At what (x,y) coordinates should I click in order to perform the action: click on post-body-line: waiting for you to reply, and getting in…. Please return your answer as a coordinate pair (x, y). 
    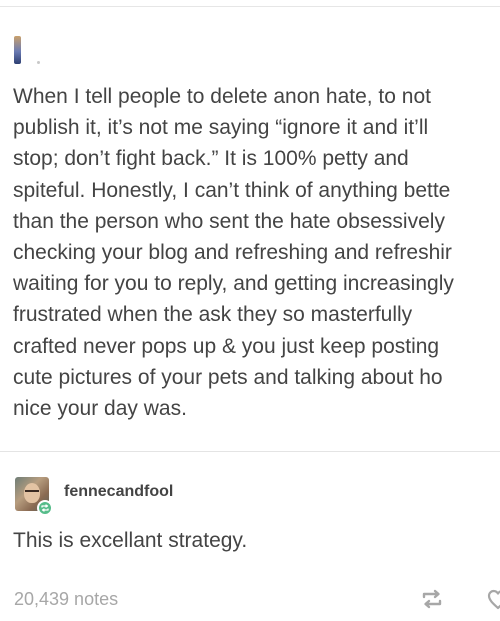
    Looking at the image, I should click on (233, 284).